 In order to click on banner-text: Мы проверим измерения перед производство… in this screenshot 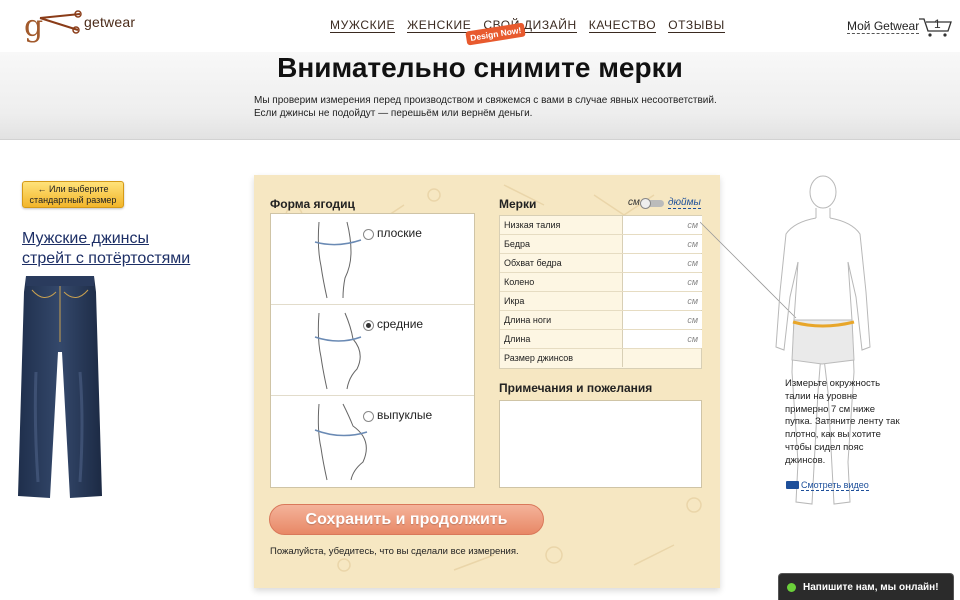, I will do `click(485, 107)`.